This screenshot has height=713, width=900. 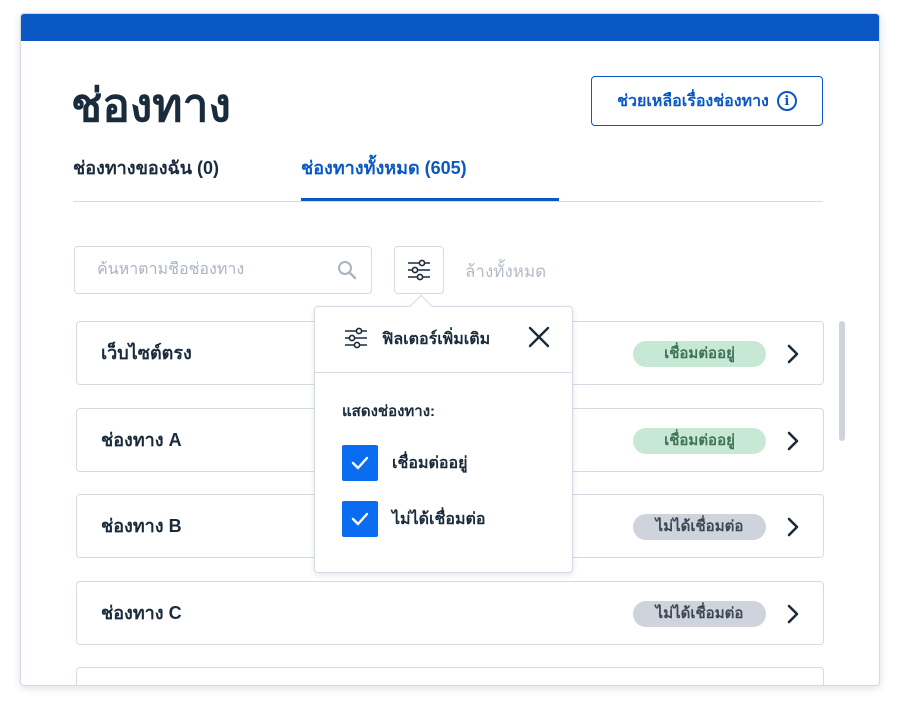 What do you see at coordinates (430, 463) in the screenshot?
I see `checkbox-label: เชื่อมต่ออยู่` at bounding box center [430, 463].